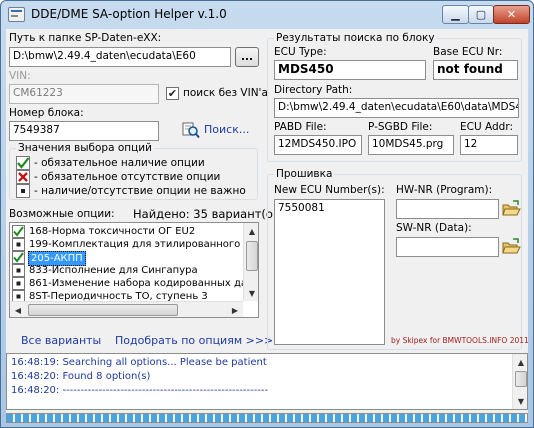  I want to click on pabd-field: 12MDS450.IPO, so click(318, 145).